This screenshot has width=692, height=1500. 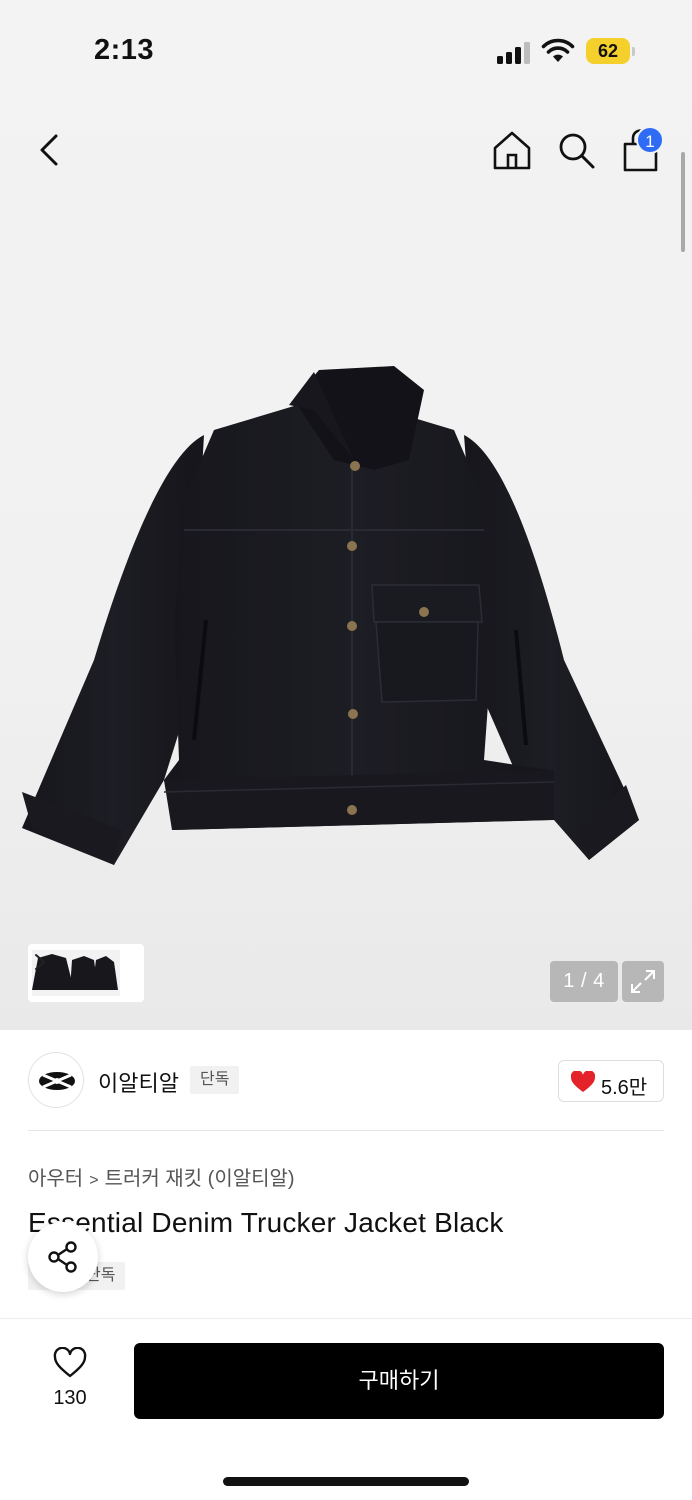 What do you see at coordinates (346, 150) in the screenshot?
I see `top-navigation: 1` at bounding box center [346, 150].